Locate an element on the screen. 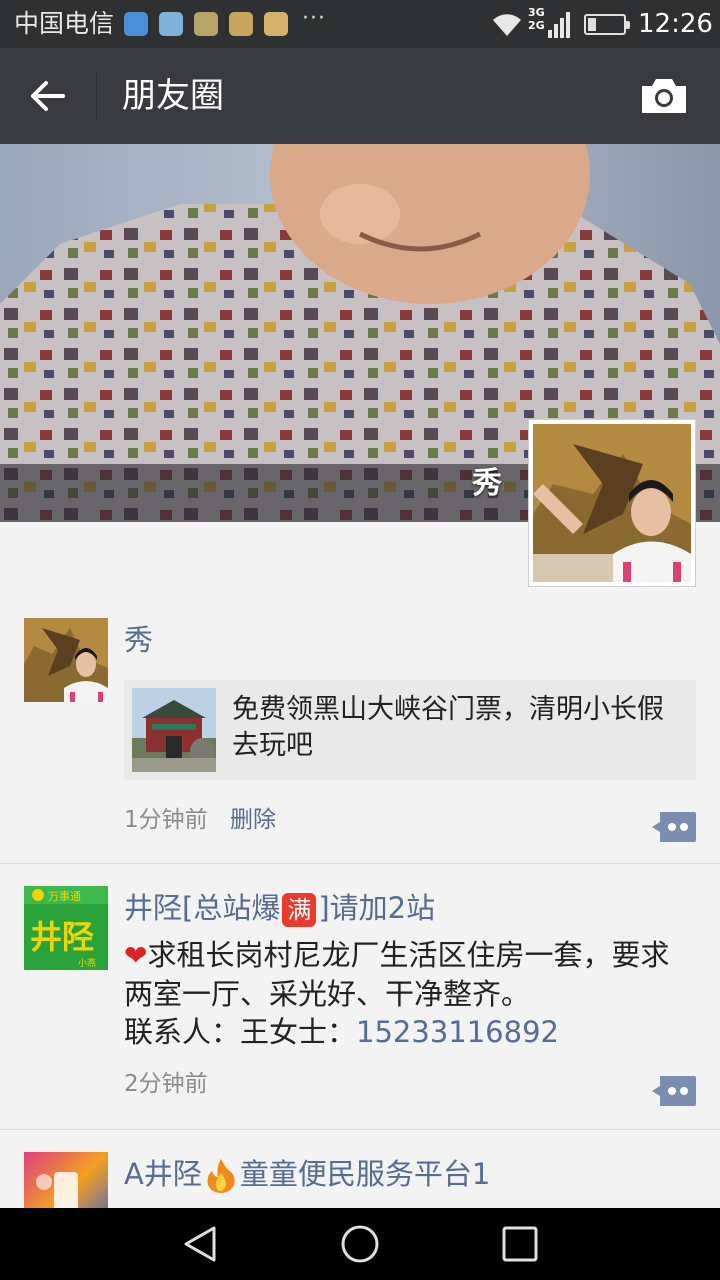 Image resolution: width=720 pixels, height=1280 pixels. arrow-left-icon is located at coordinates (48, 96).